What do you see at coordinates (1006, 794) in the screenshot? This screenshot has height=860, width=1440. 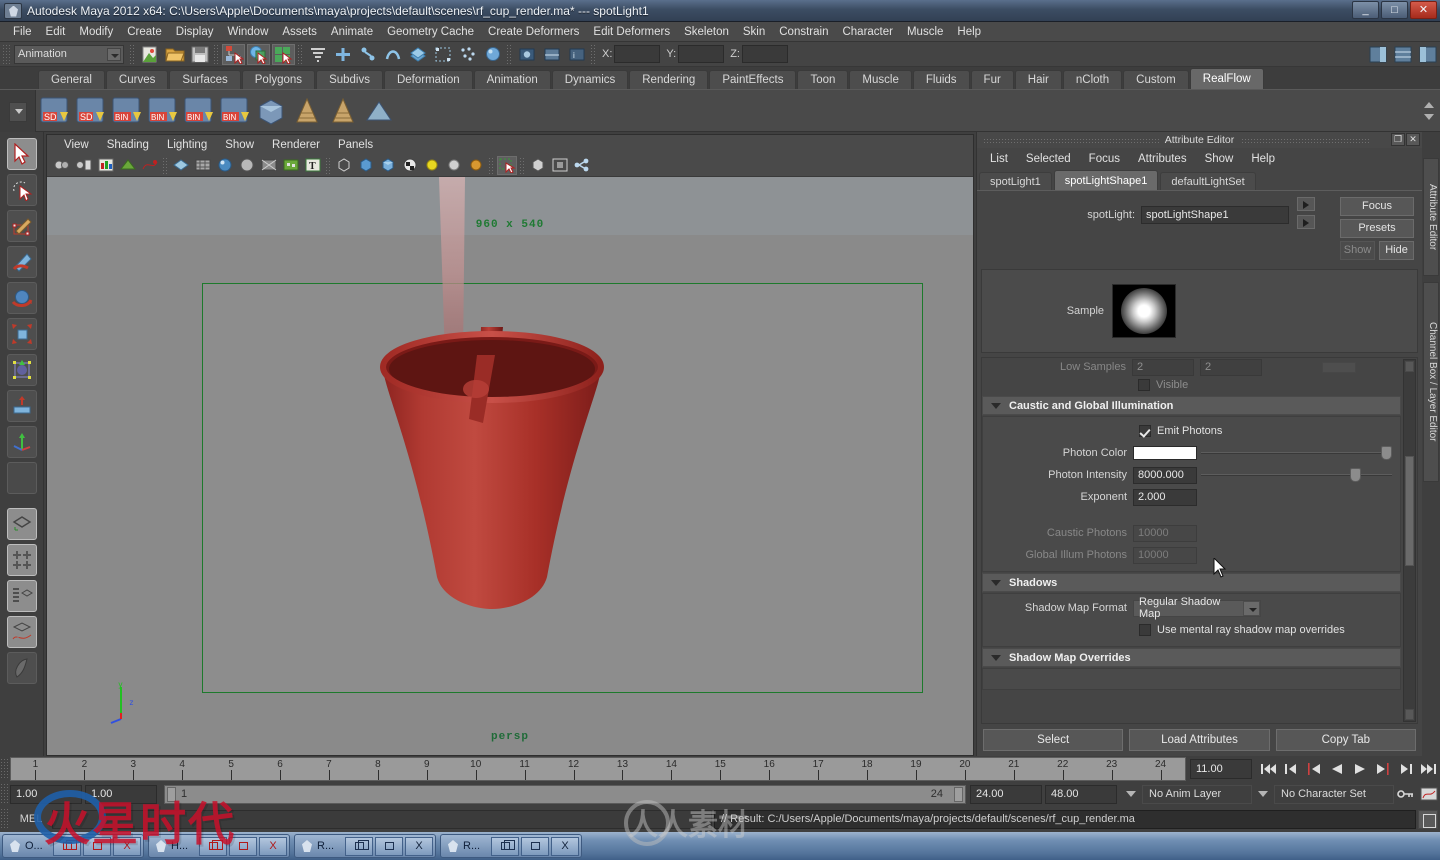 I see `animation-end-field: 24.00` at bounding box center [1006, 794].